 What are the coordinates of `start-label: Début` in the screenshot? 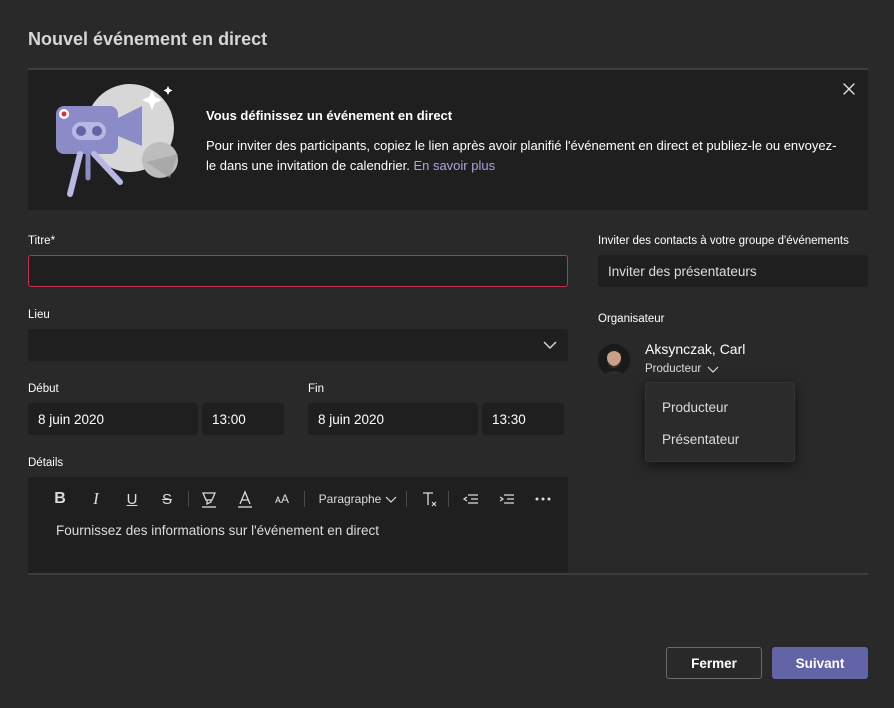 It's located at (43, 389).